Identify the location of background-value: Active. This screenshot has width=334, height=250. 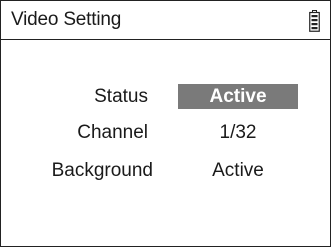
(238, 171).